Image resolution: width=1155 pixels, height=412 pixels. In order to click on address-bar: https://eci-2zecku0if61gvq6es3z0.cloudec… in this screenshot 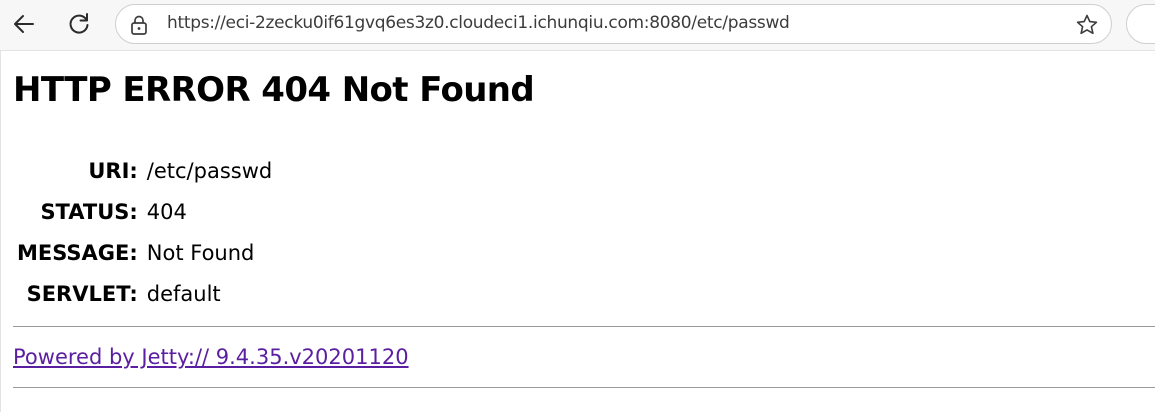, I will do `click(613, 24)`.